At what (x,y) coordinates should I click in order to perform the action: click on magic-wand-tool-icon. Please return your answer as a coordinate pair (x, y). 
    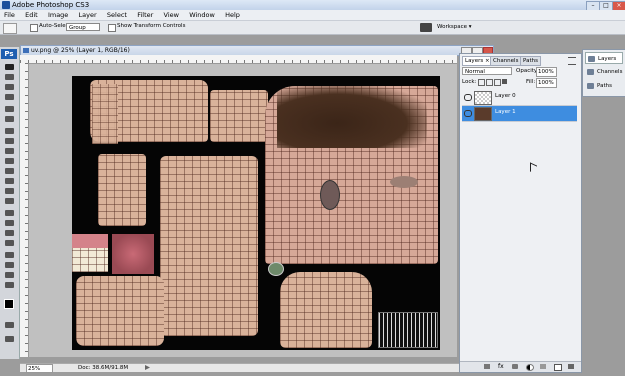
    Looking at the image, I should click on (9, 97).